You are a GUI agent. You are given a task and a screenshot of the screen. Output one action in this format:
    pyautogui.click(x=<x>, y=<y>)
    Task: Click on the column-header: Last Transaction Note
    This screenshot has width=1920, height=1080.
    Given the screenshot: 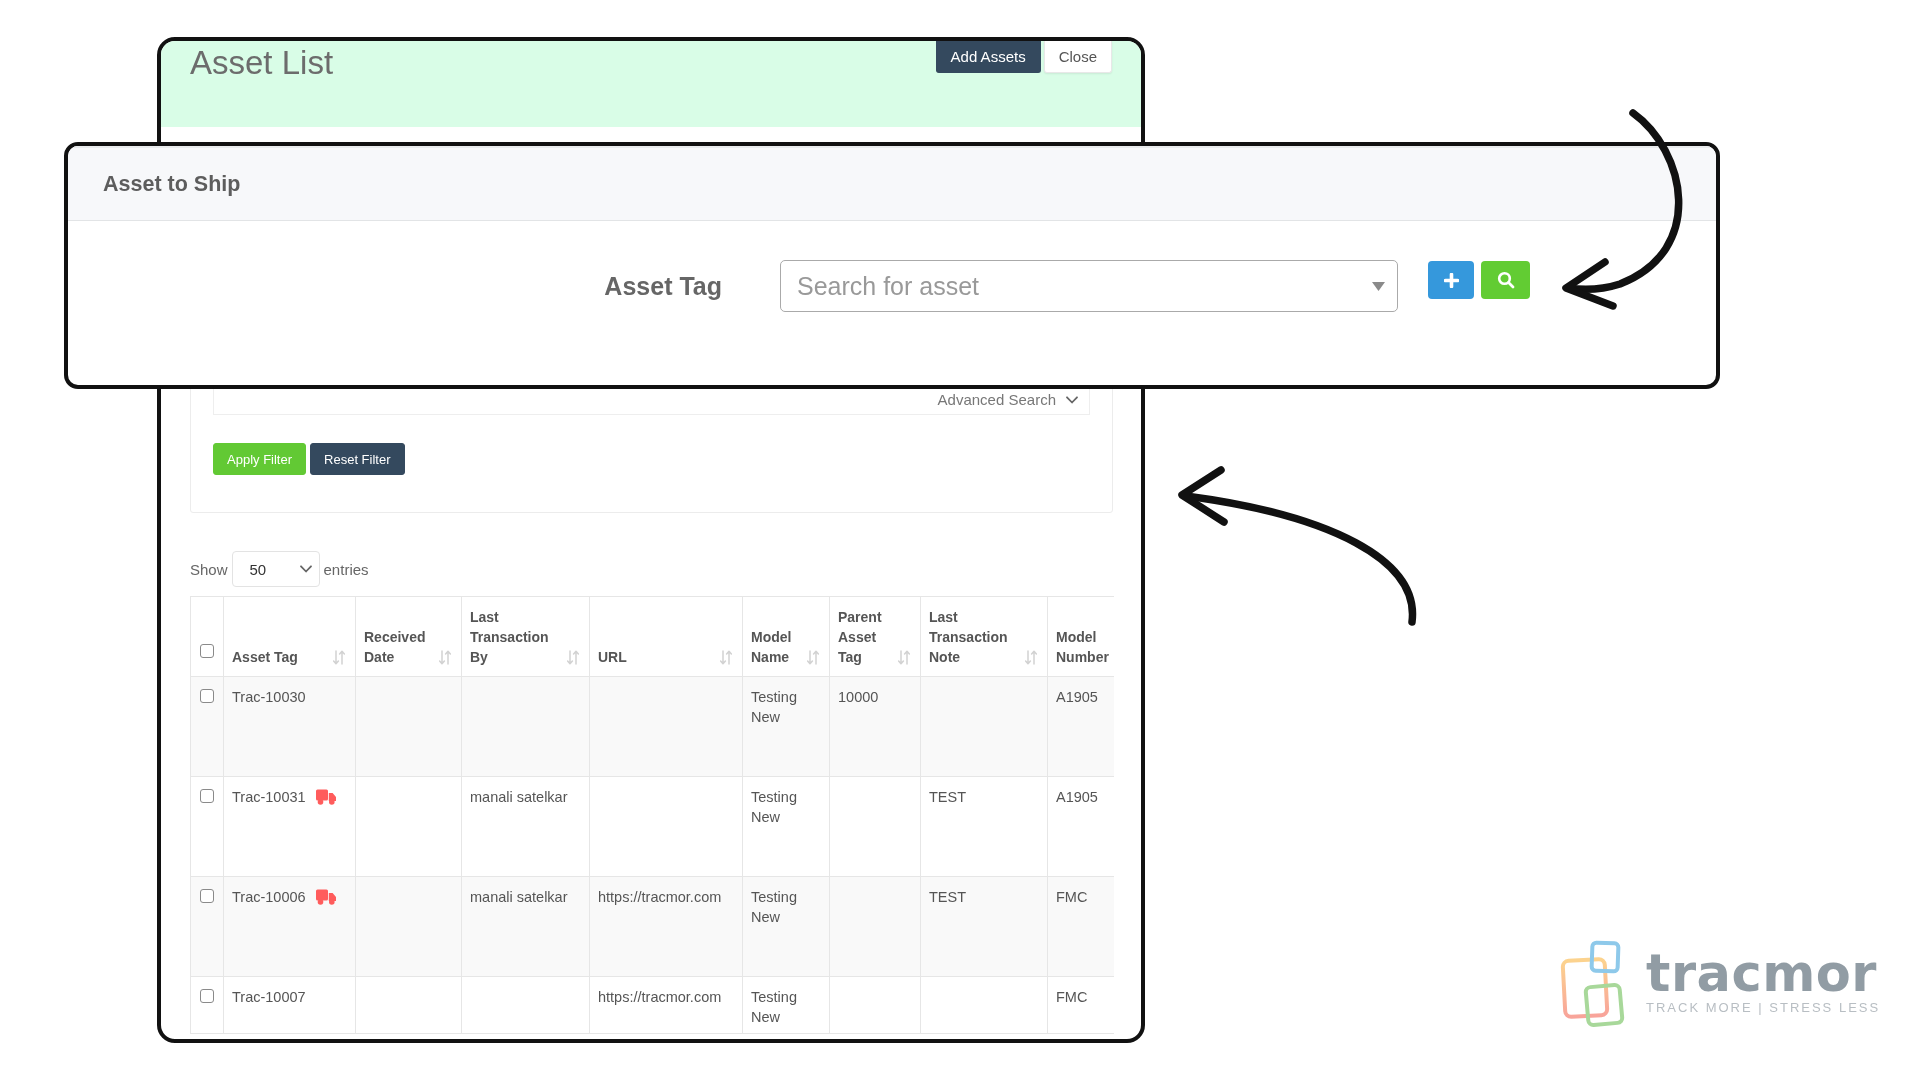 What is the action you would take?
    pyautogui.click(x=984, y=636)
    